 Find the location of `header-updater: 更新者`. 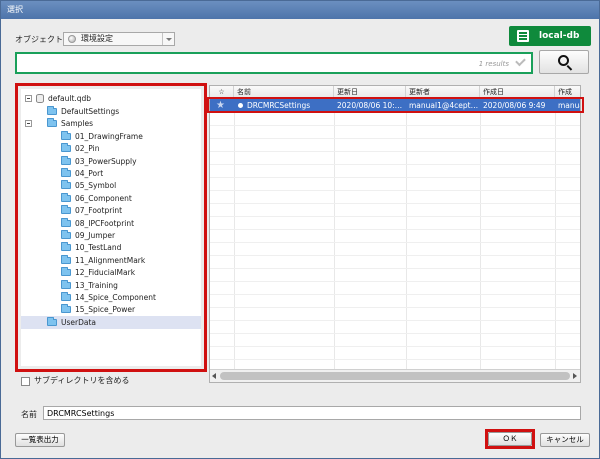

header-updater: 更新者 is located at coordinates (443, 92).